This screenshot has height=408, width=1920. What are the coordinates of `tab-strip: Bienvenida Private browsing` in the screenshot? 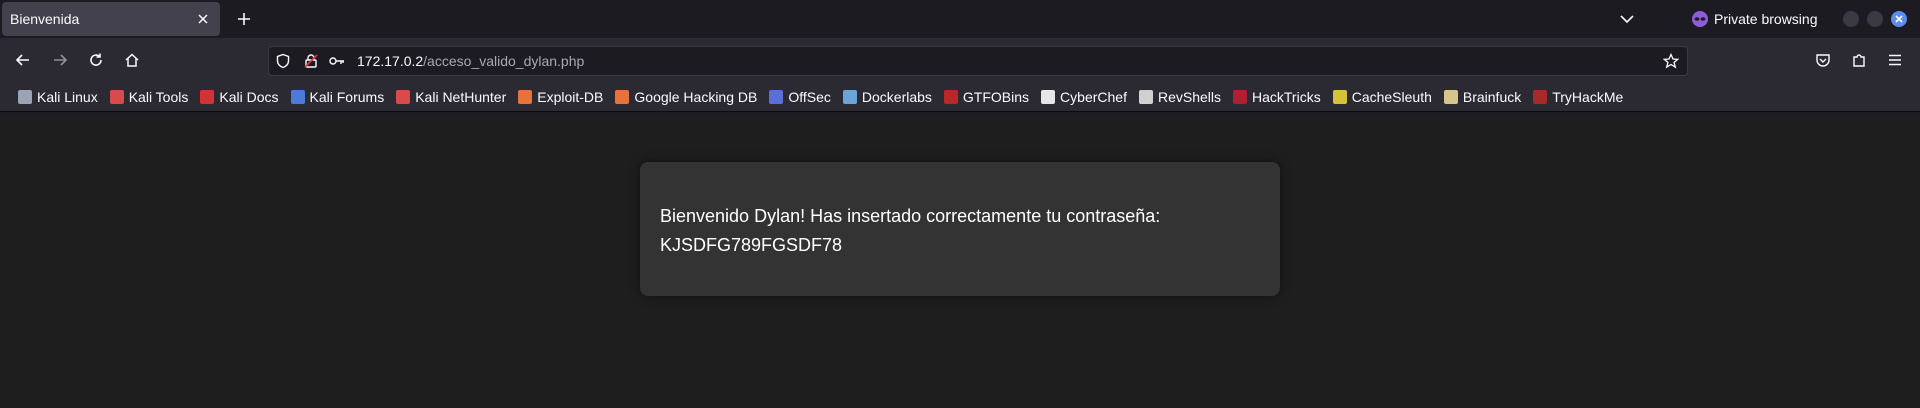 It's located at (960, 19).